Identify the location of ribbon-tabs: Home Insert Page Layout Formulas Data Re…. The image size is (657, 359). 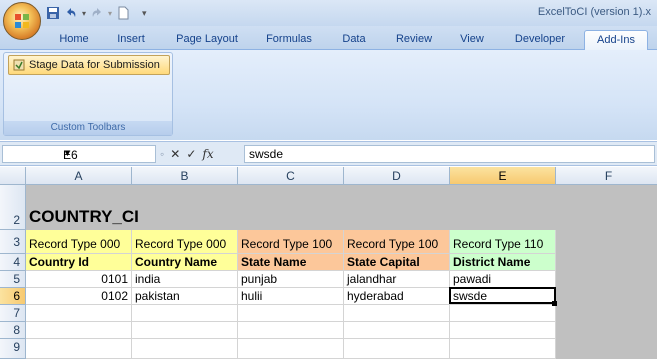
(328, 38).